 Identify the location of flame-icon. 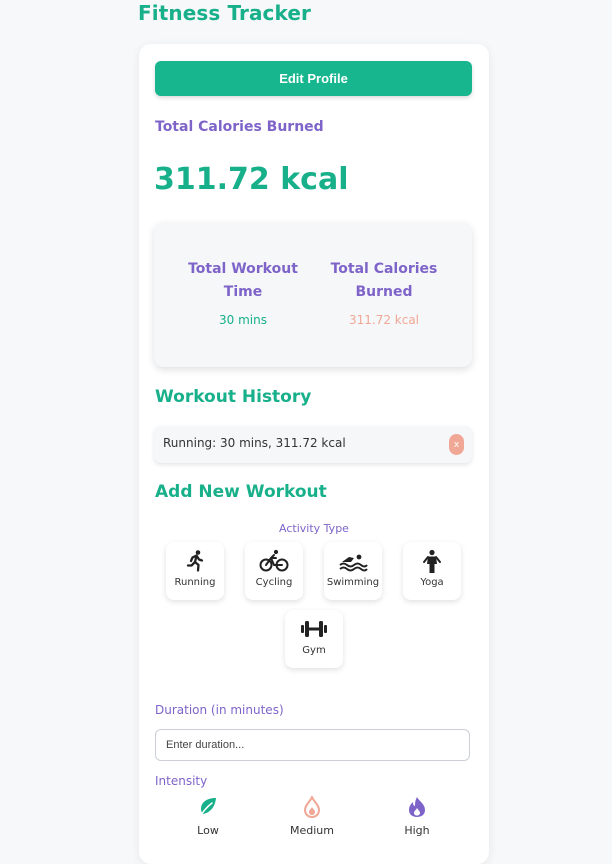
(312, 807).